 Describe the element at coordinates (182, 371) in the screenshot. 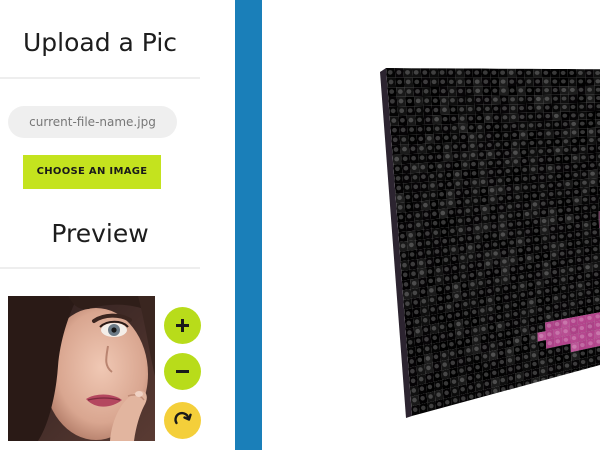

I see `zoom-out-button` at that location.